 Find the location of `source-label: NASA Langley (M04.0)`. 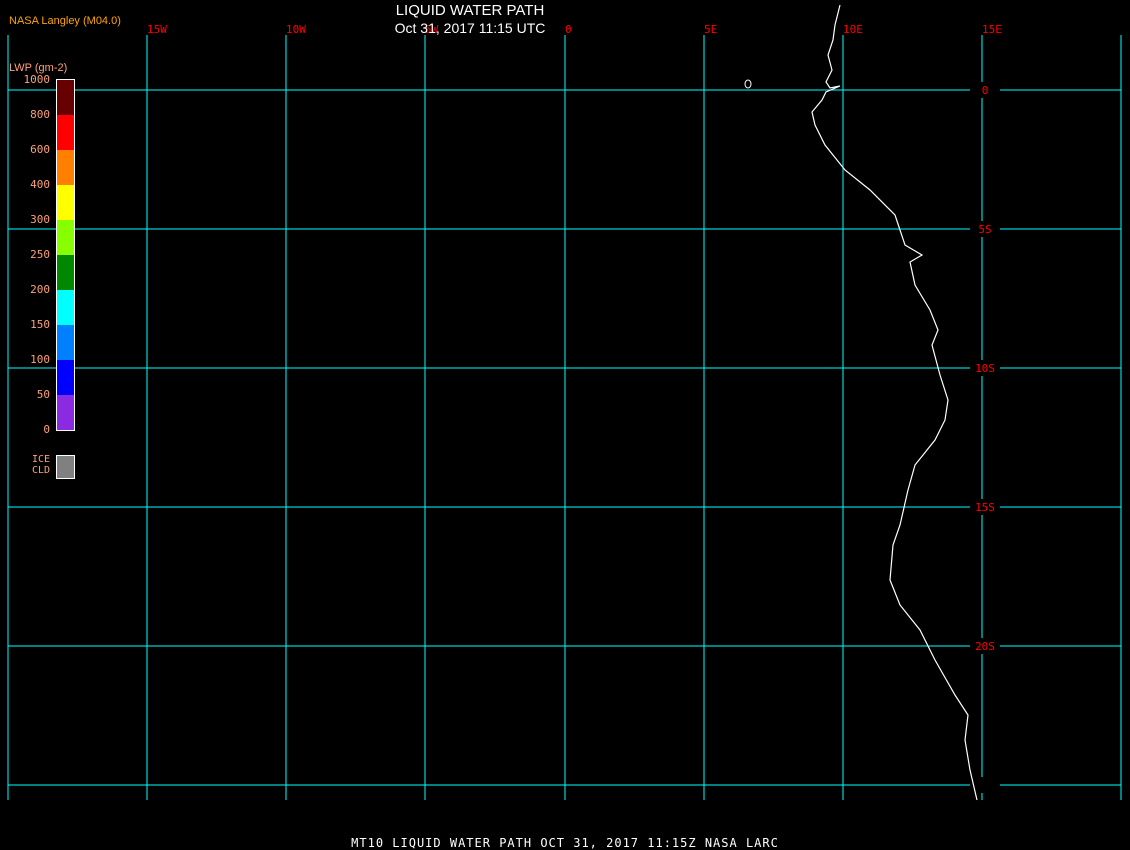

source-label: NASA Langley (M04.0) is located at coordinates (65, 21).